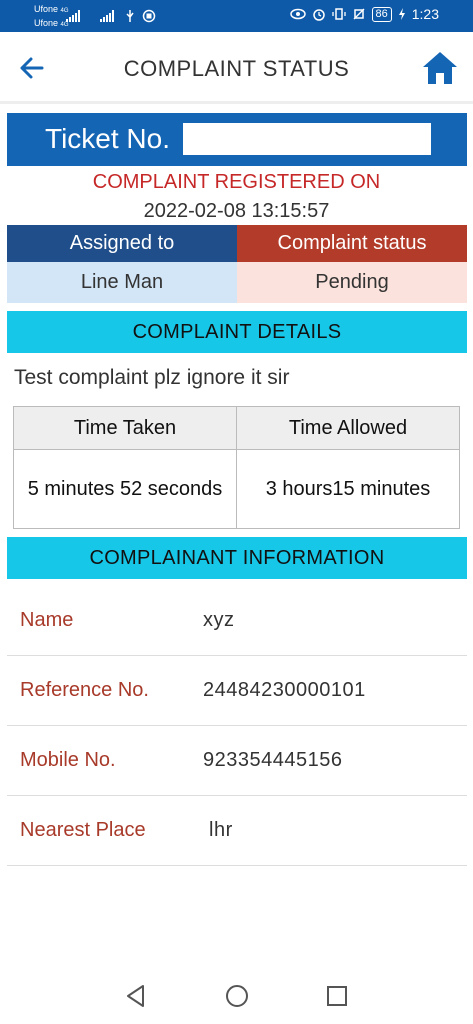 The image size is (473, 1024). I want to click on time-table-value-row: 5 minutes 52 seconds 3 hours15 minutes, so click(236, 489).